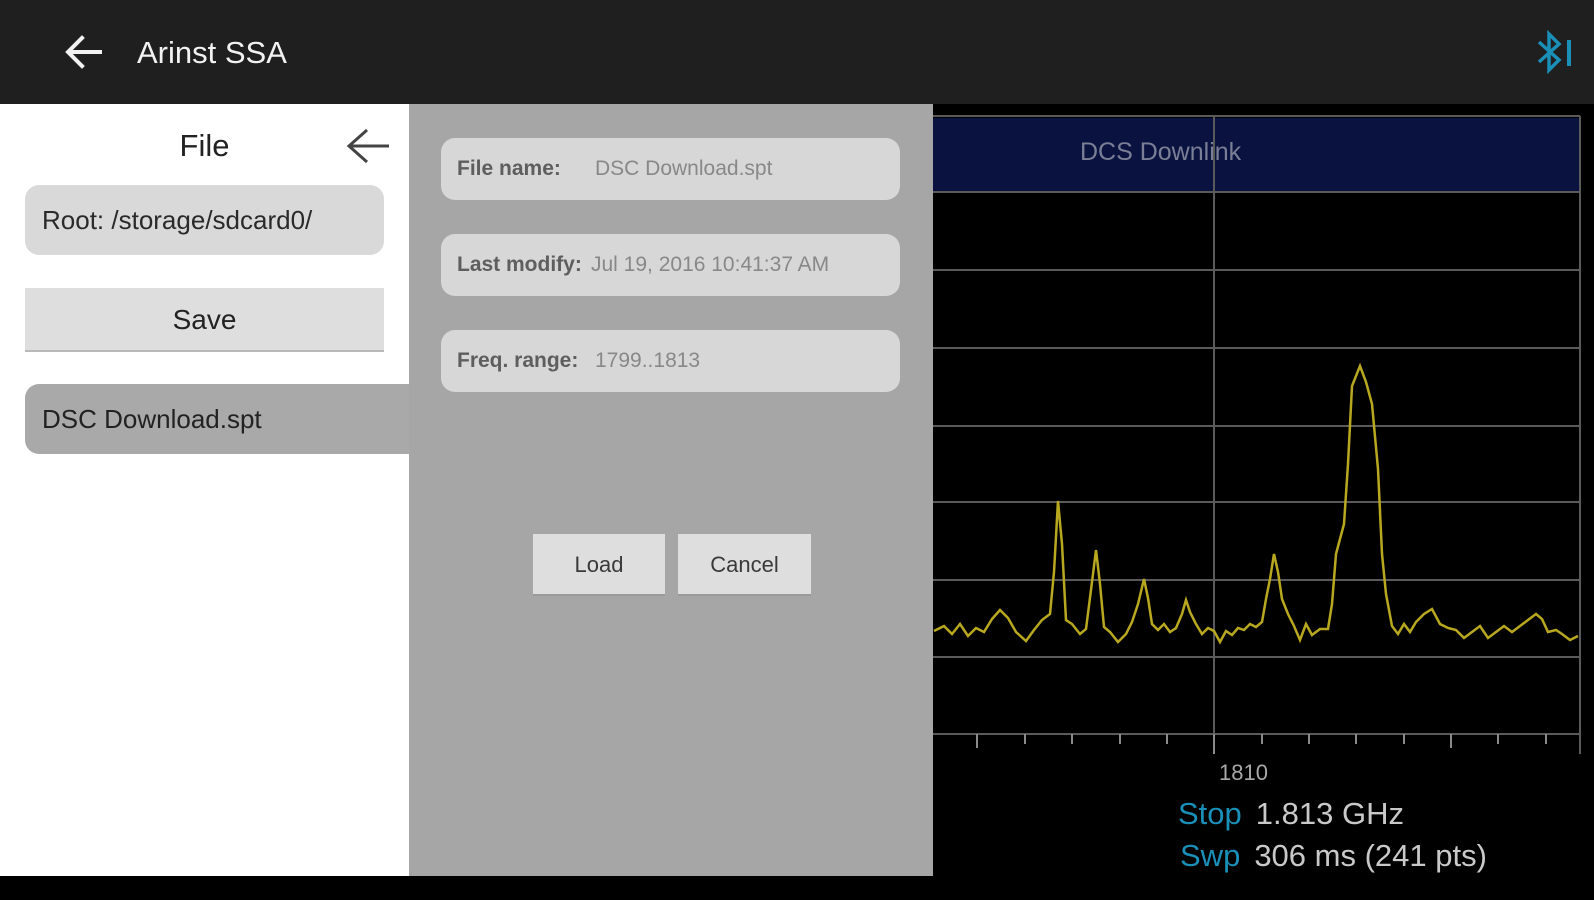  Describe the element at coordinates (710, 264) in the screenshot. I see `last-modify-value: Jul 19, 2016 10:41:37 AM` at that location.